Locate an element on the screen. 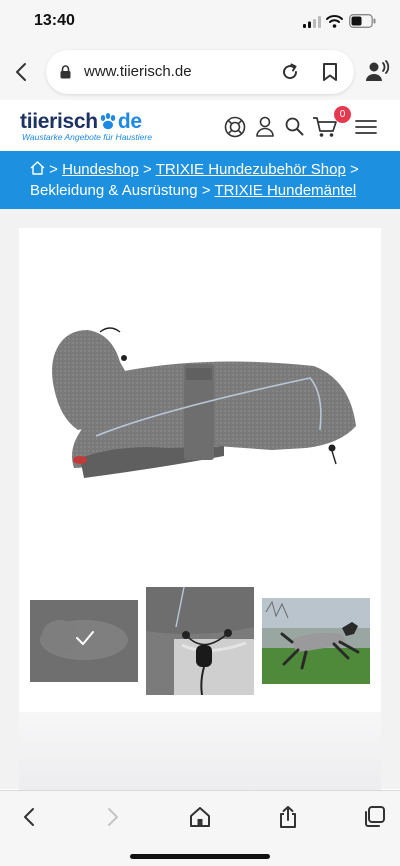 This screenshot has width=400, height=866. card-bottom-shade is located at coordinates (200, 751).